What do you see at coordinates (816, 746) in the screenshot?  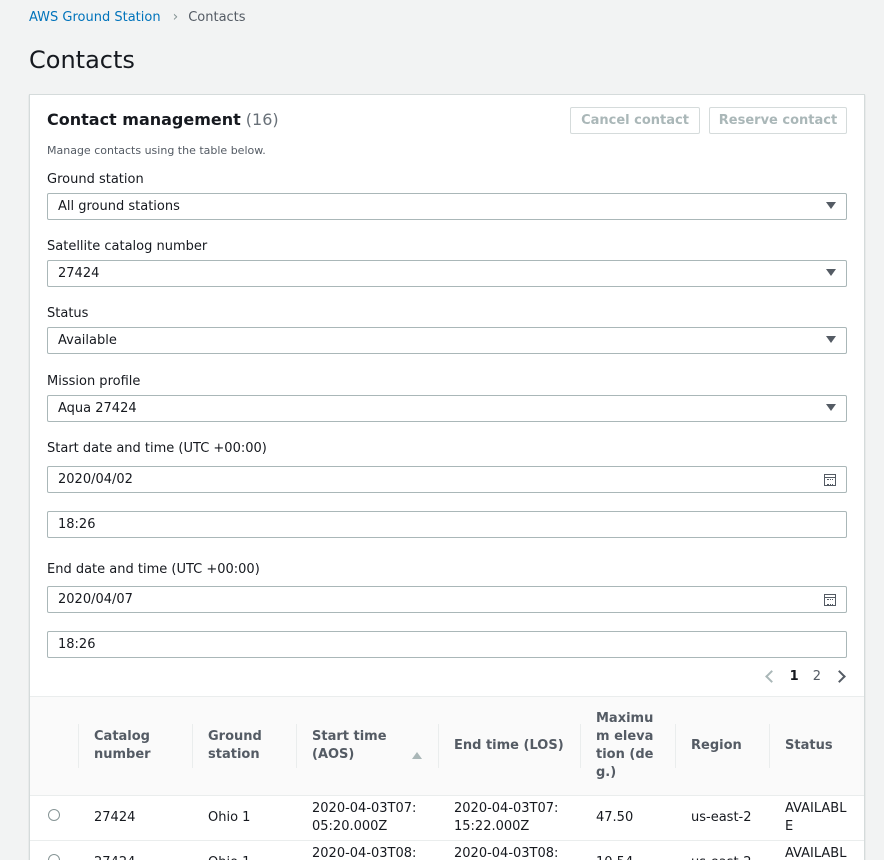 I see `column-header-status: Status` at bounding box center [816, 746].